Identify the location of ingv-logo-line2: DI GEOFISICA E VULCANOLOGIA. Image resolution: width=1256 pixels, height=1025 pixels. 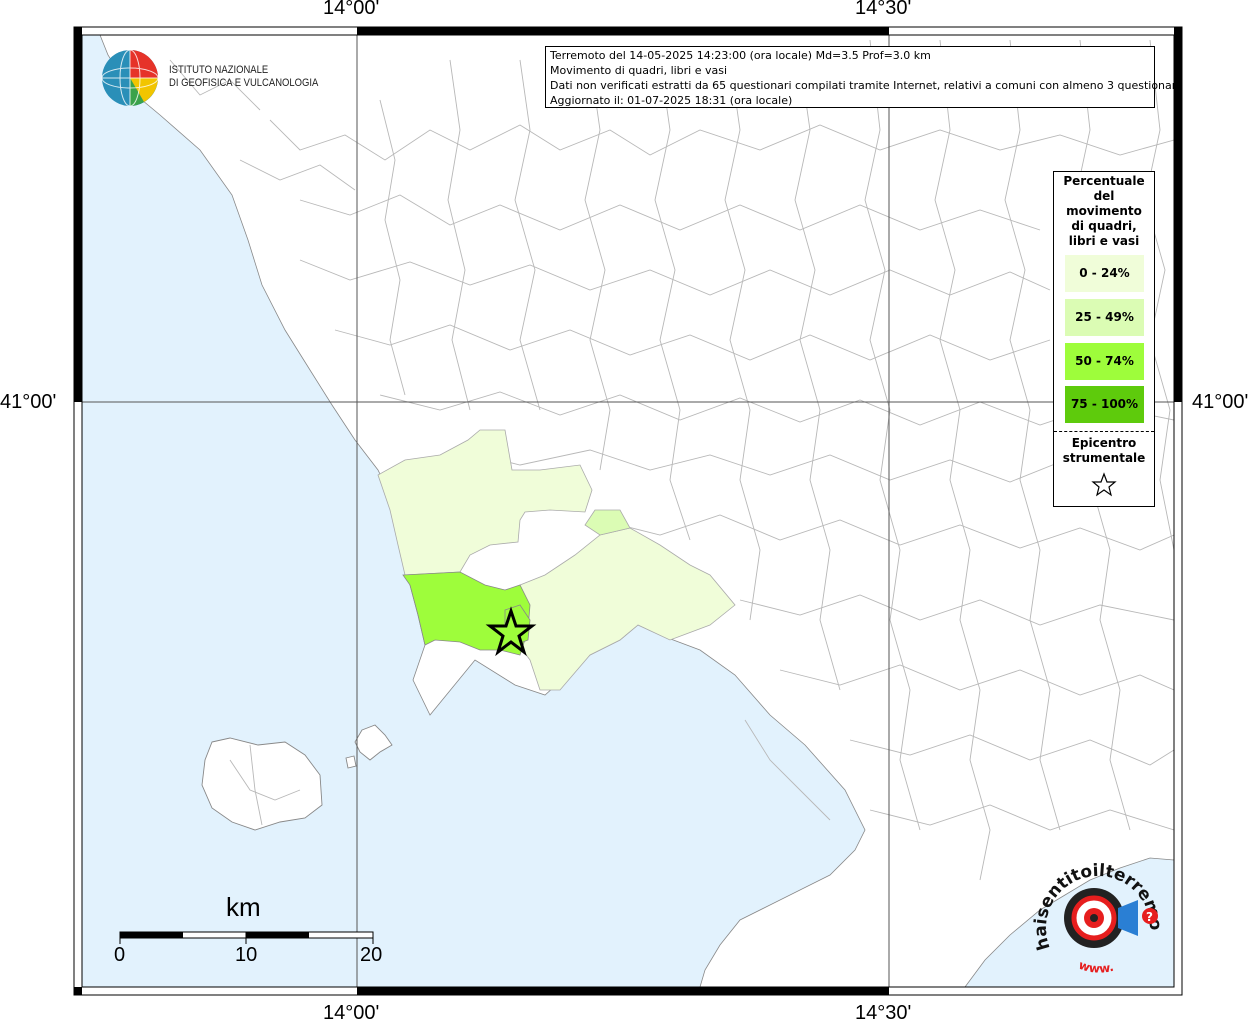
(244, 83).